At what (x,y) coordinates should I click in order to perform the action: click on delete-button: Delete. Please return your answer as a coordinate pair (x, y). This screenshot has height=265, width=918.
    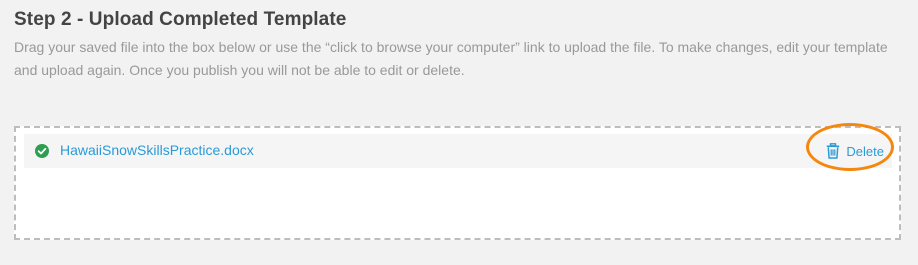
    Looking at the image, I should click on (855, 151).